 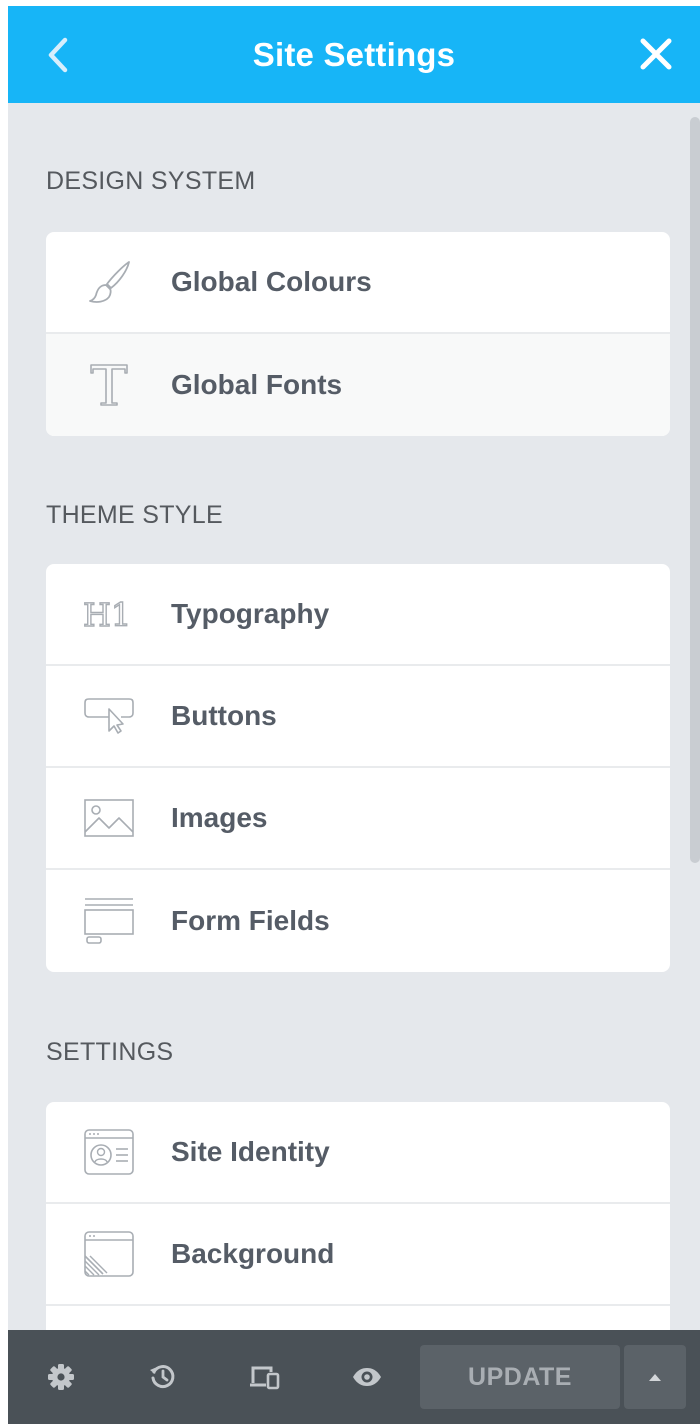 I want to click on design-system-card: Global Colours Global Fonts, so click(x=358, y=334).